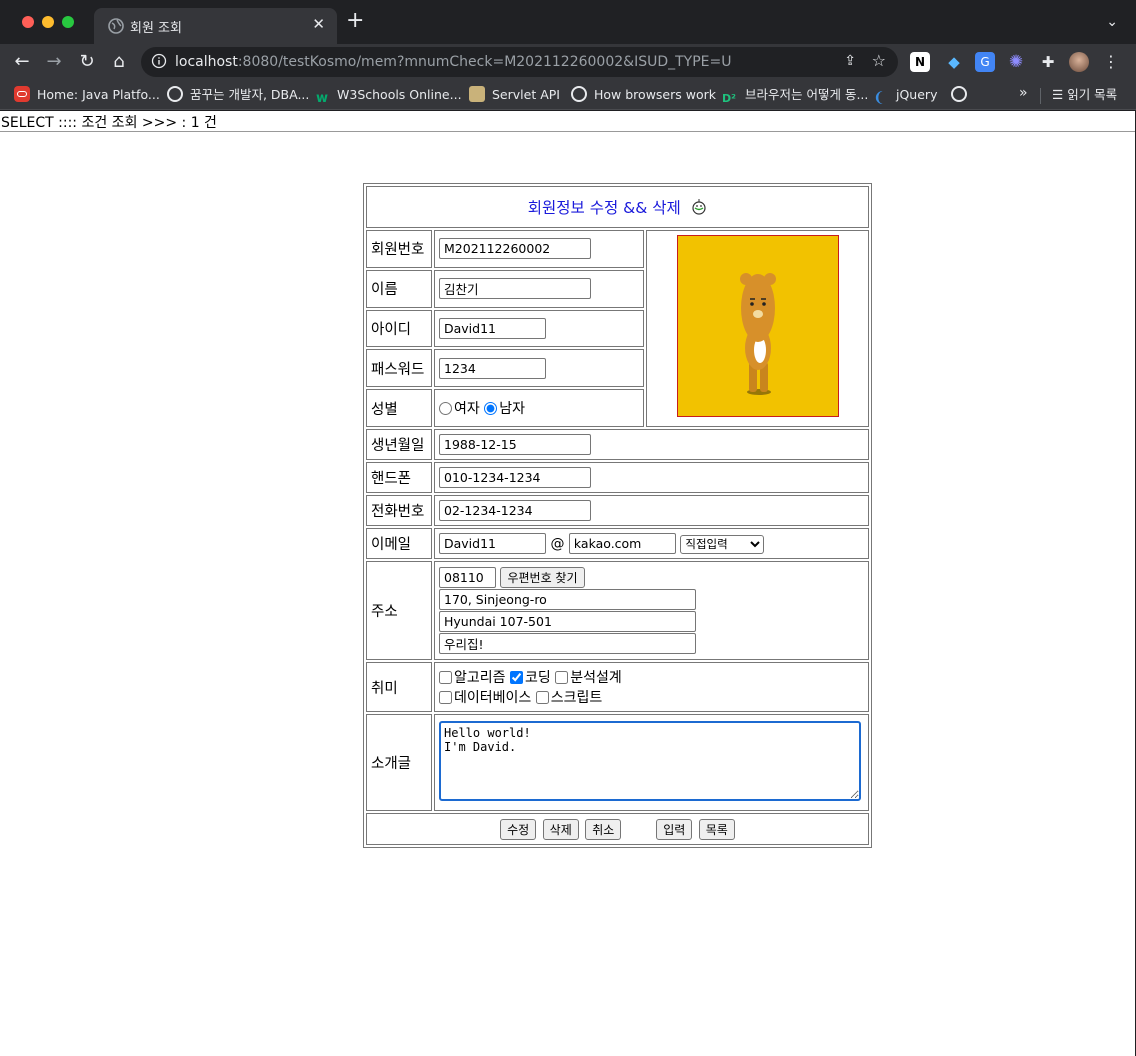  Describe the element at coordinates (54, 62) in the screenshot. I see `forward-arrow-icon: →` at that location.